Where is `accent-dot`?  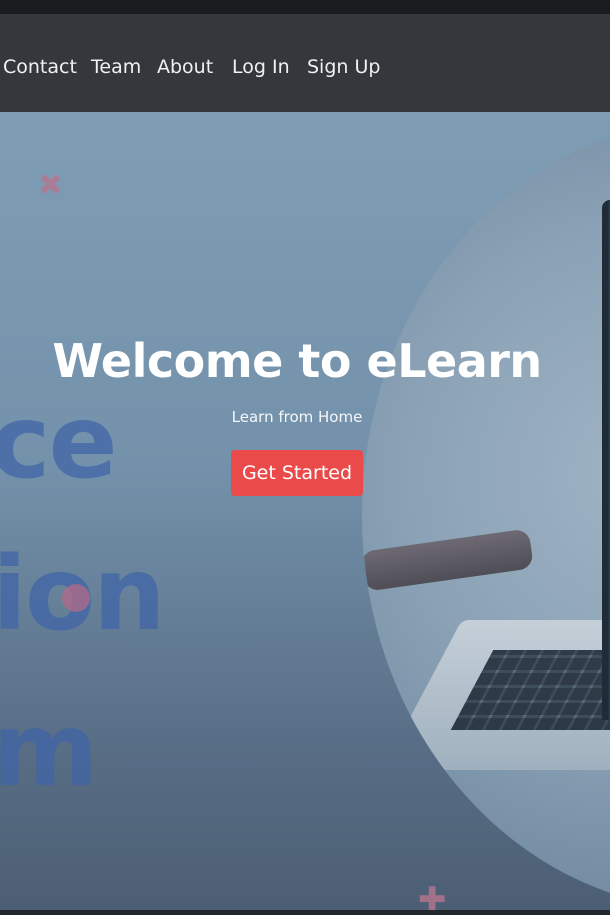 accent-dot is located at coordinates (76, 598).